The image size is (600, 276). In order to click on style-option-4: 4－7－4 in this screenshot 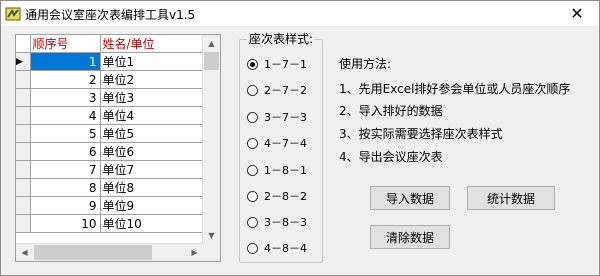, I will do `click(277, 143)`.